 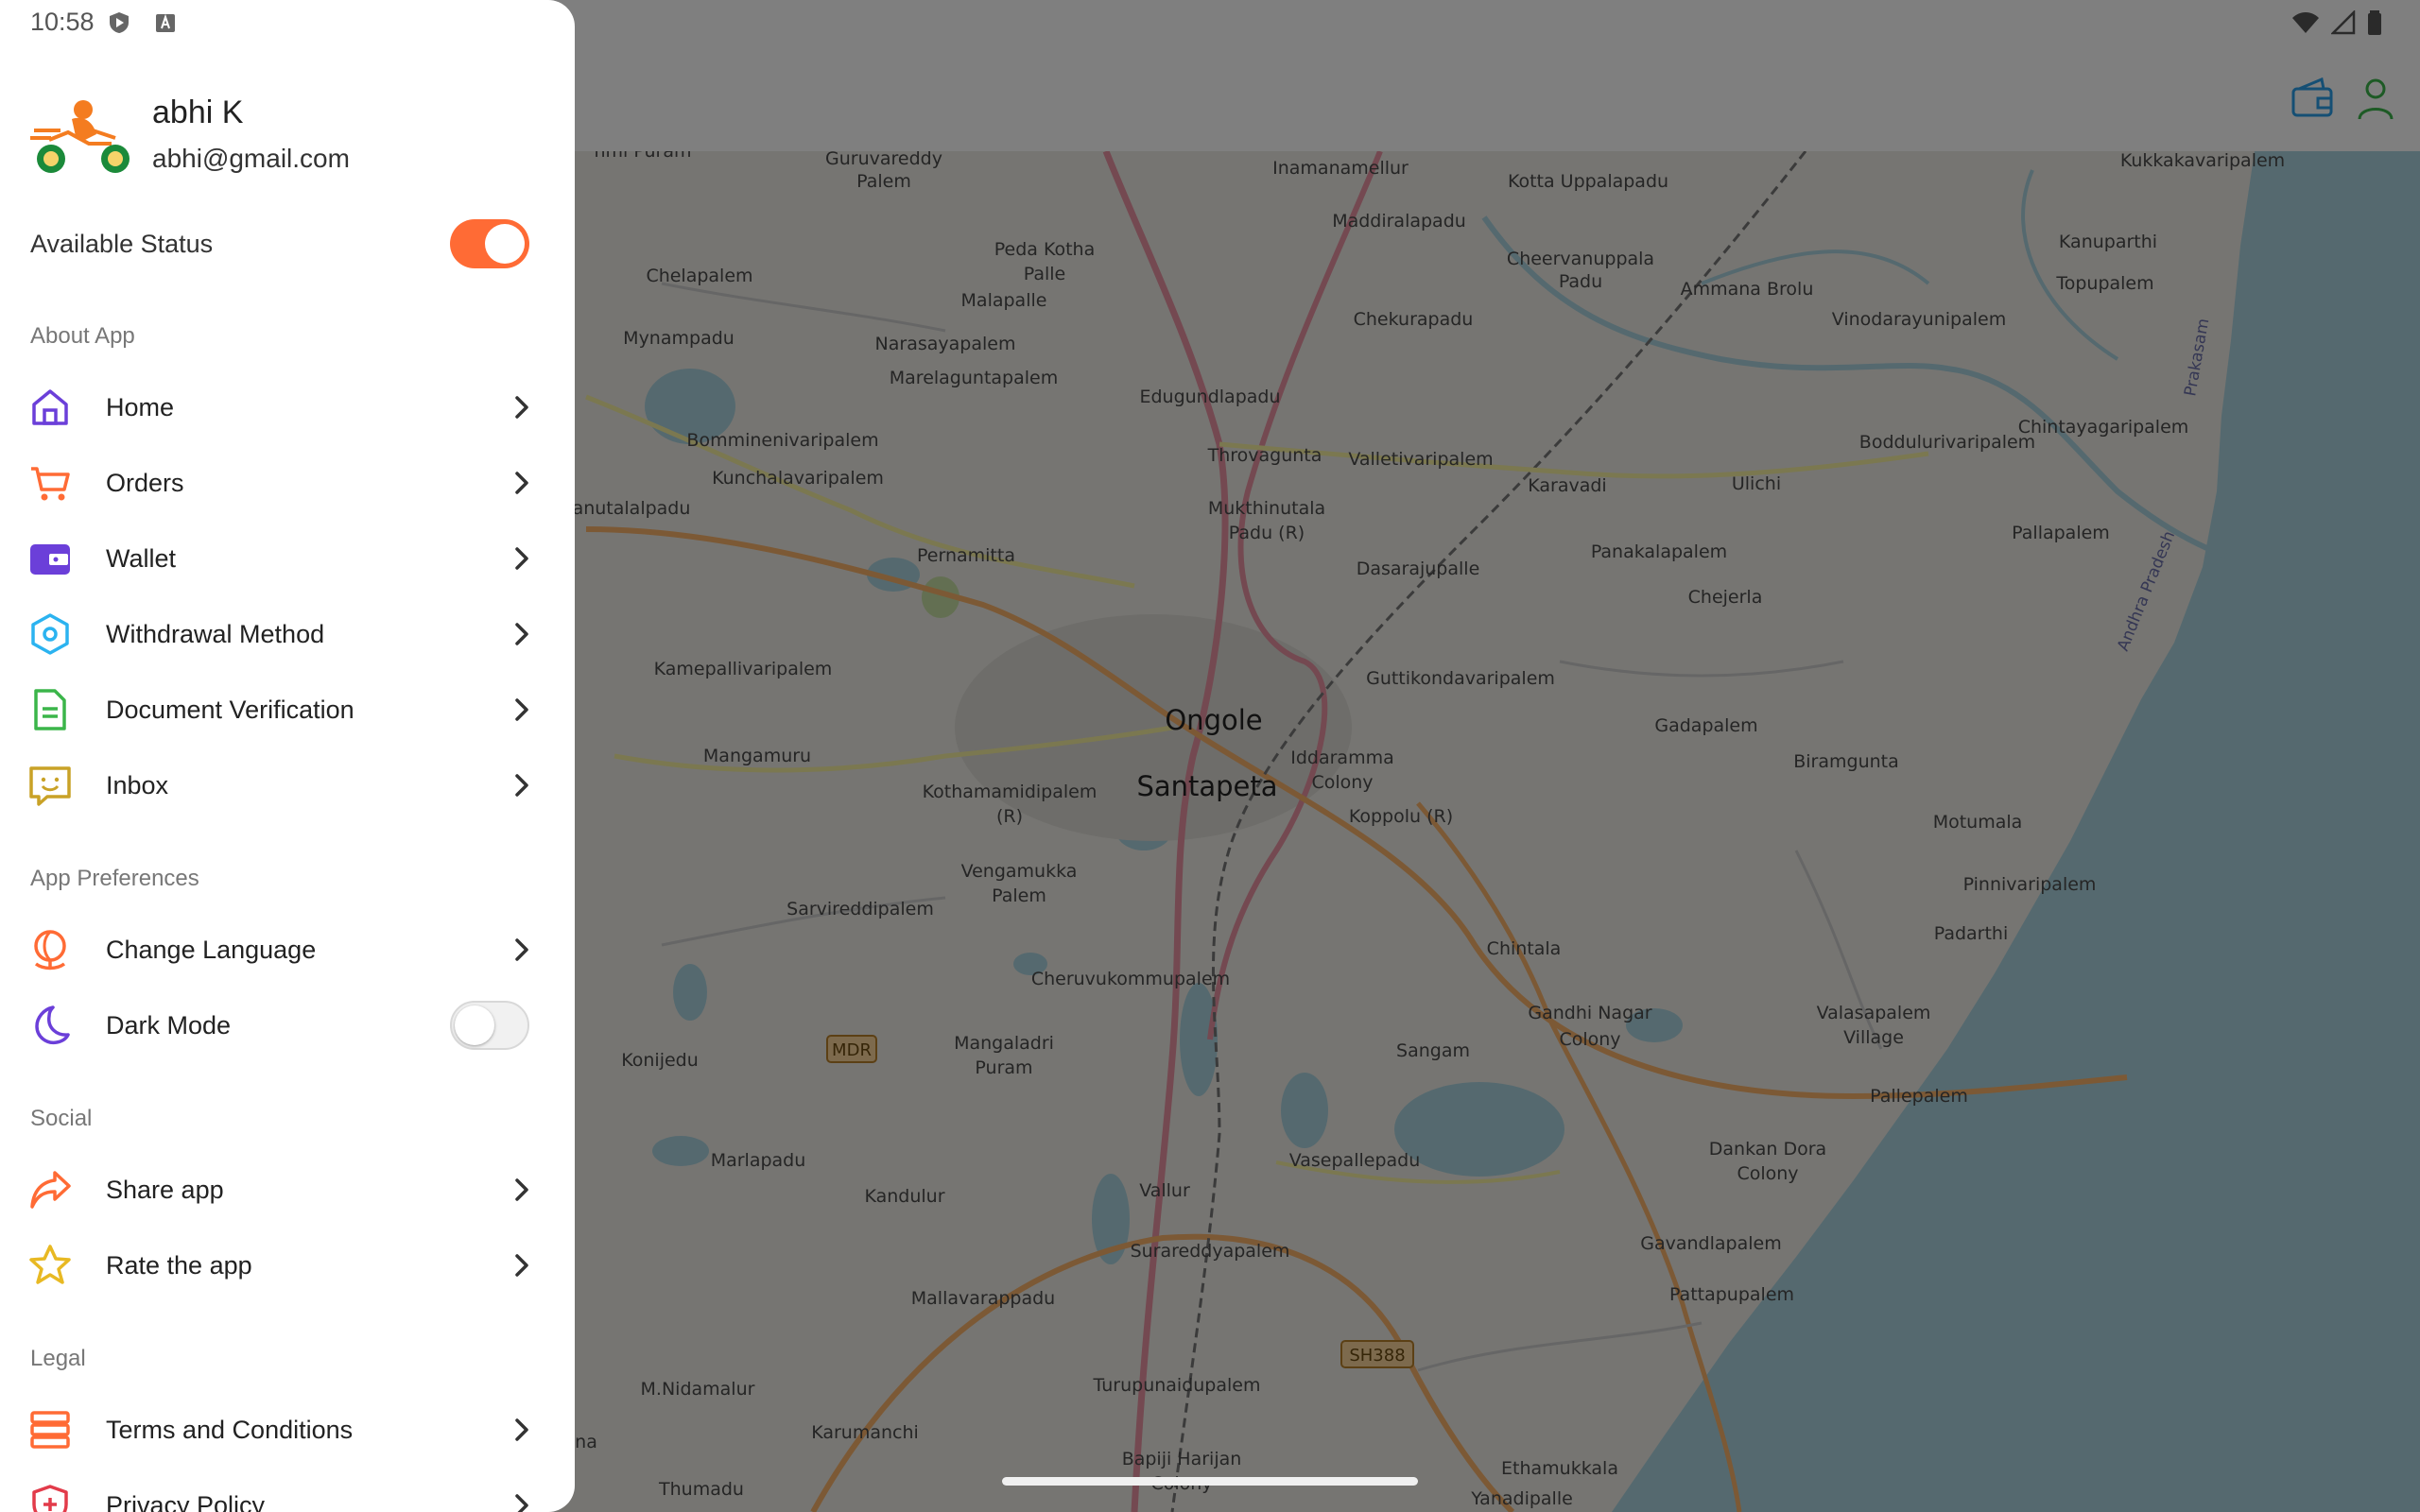 I want to click on signal-icon, so click(x=2343, y=22).